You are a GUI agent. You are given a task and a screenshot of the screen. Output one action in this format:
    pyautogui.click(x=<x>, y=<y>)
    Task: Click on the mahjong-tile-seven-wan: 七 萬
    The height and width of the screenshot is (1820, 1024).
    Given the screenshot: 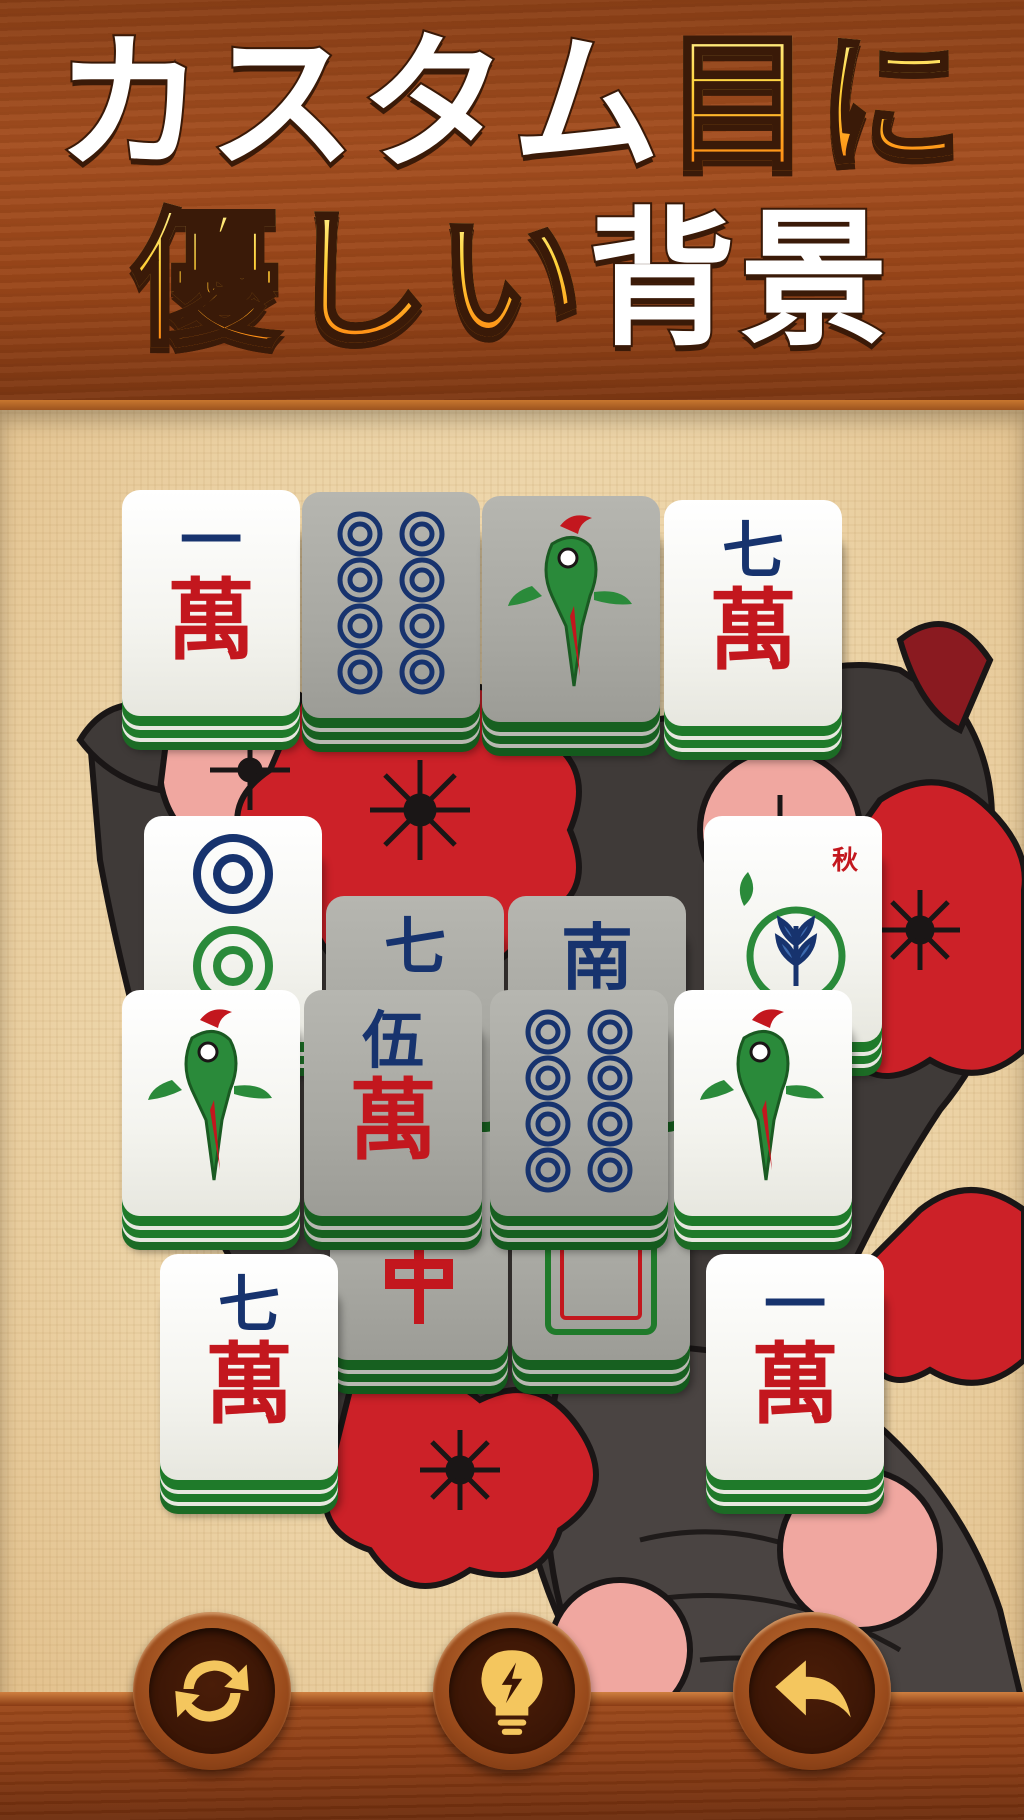 What is the action you would take?
    pyautogui.click(x=754, y=615)
    